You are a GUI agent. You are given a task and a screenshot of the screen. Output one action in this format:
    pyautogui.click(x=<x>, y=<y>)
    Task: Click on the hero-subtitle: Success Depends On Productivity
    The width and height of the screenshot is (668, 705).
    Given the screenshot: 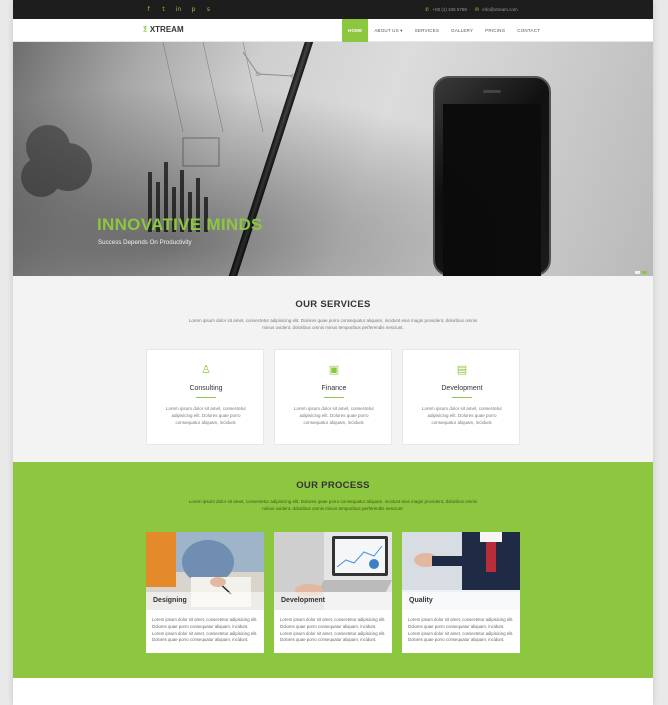 What is the action you would take?
    pyautogui.click(x=145, y=242)
    